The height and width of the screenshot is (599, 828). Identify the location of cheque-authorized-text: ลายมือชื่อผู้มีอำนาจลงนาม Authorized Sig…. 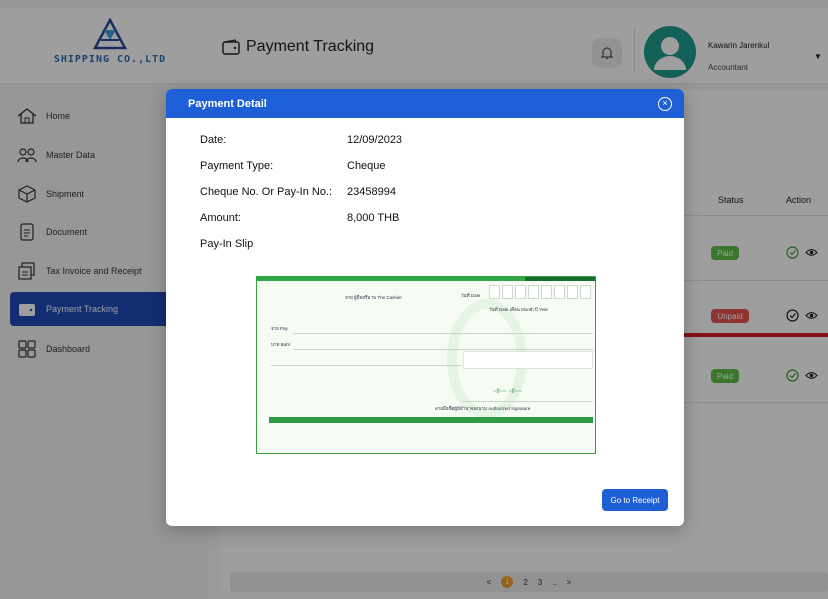
(483, 408).